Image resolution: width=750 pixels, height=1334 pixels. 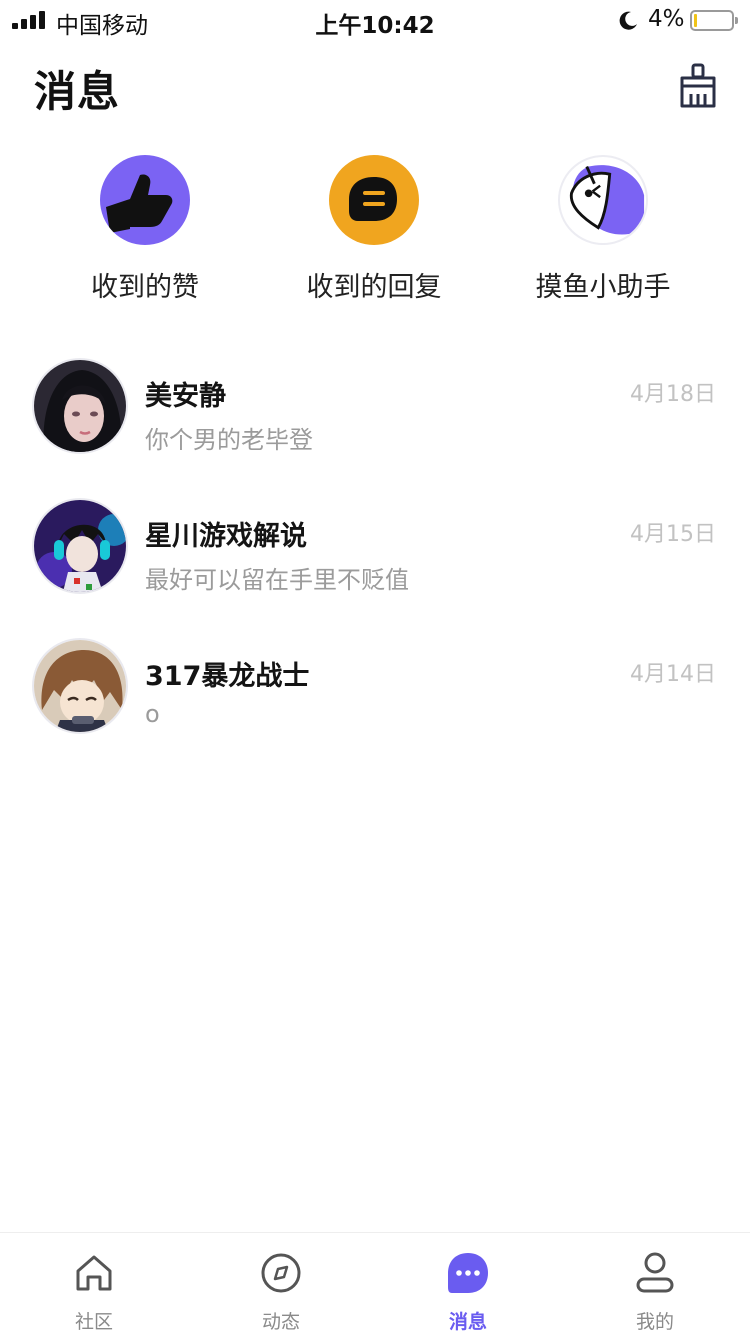 I want to click on fish-assistant-entry: 摸鱼小助手, so click(x=603, y=229).